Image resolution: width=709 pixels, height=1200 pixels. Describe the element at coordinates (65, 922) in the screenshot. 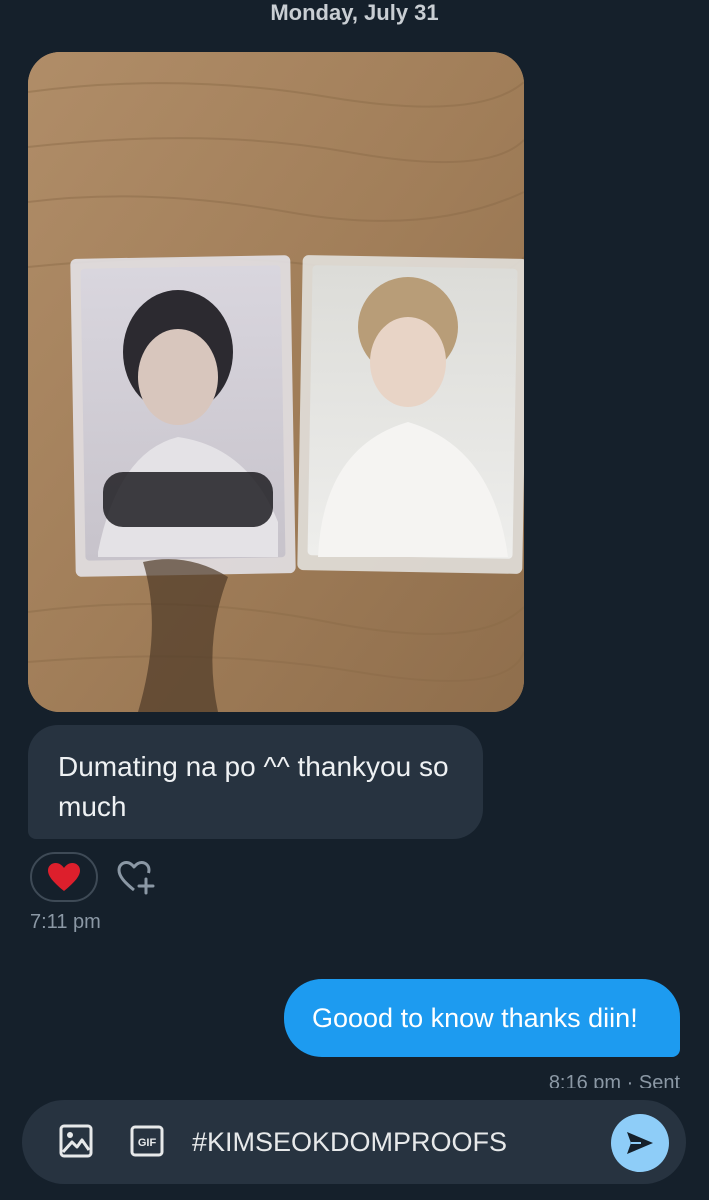

I see `received-timestamp: 7:11 pm` at that location.